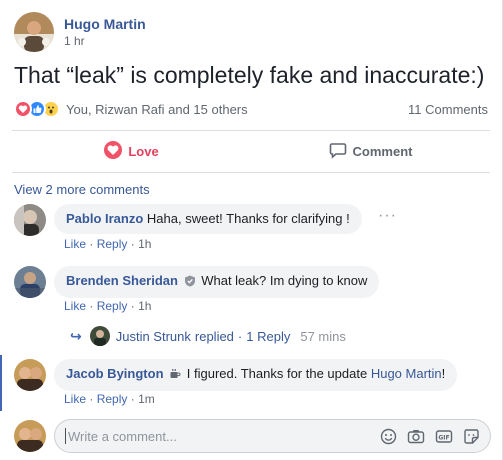 This screenshot has width=503, height=460. Describe the element at coordinates (323, 336) in the screenshot. I see `replies-time: 57 mins` at that location.